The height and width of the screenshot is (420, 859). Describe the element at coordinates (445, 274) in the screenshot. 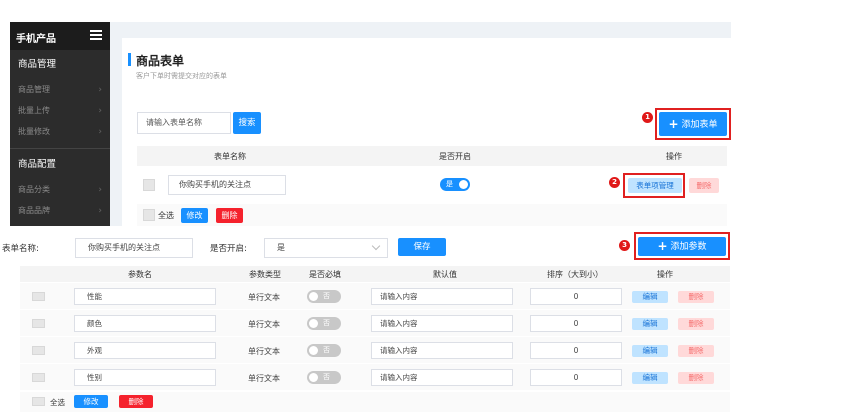

I see `column-header-default: 默认值` at that location.